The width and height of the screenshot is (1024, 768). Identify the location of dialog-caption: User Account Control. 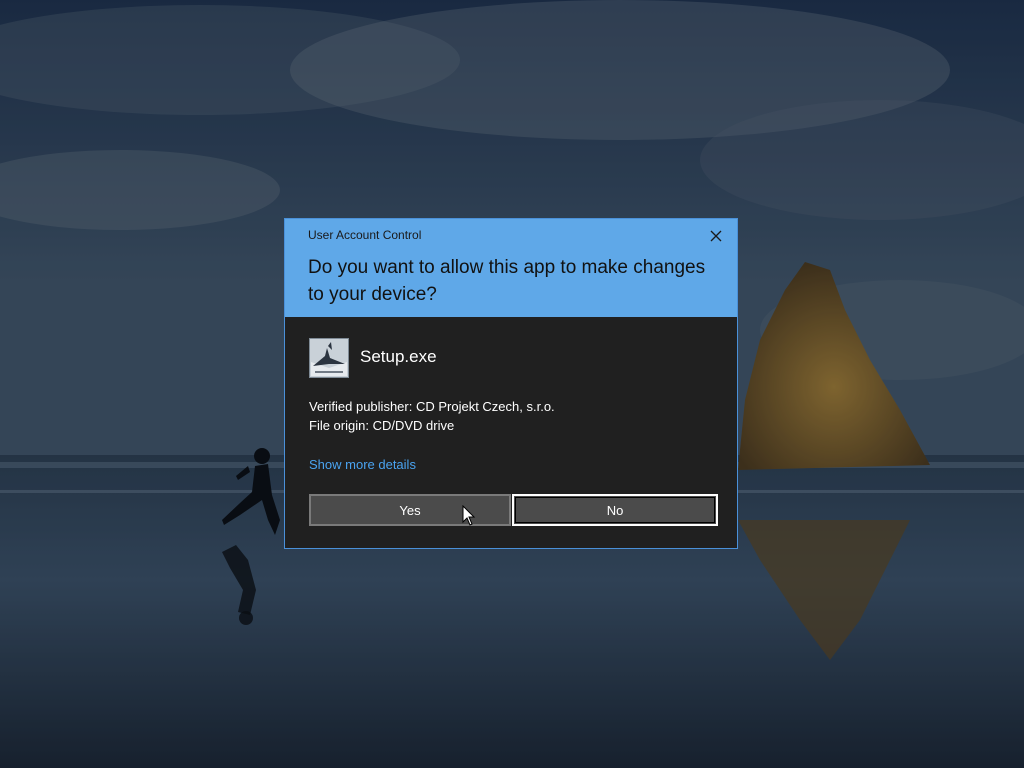
(365, 235).